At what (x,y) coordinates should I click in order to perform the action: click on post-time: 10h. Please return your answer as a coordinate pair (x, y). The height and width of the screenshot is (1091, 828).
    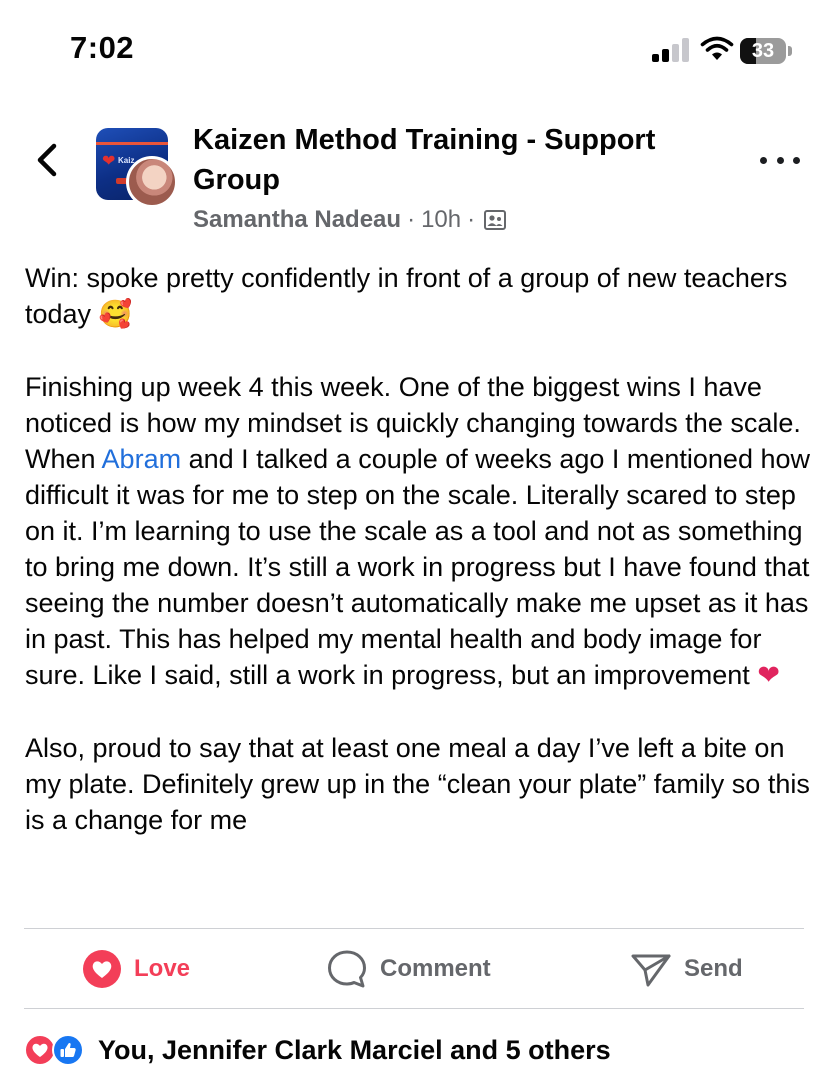
    Looking at the image, I should click on (441, 220).